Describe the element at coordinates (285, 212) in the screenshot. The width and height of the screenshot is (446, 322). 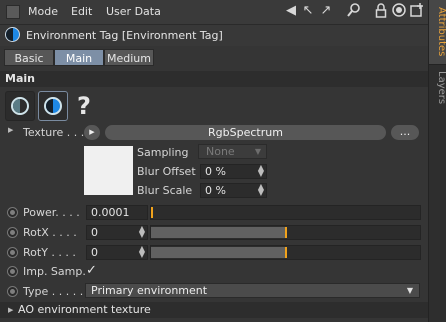
I see `power-slider` at that location.